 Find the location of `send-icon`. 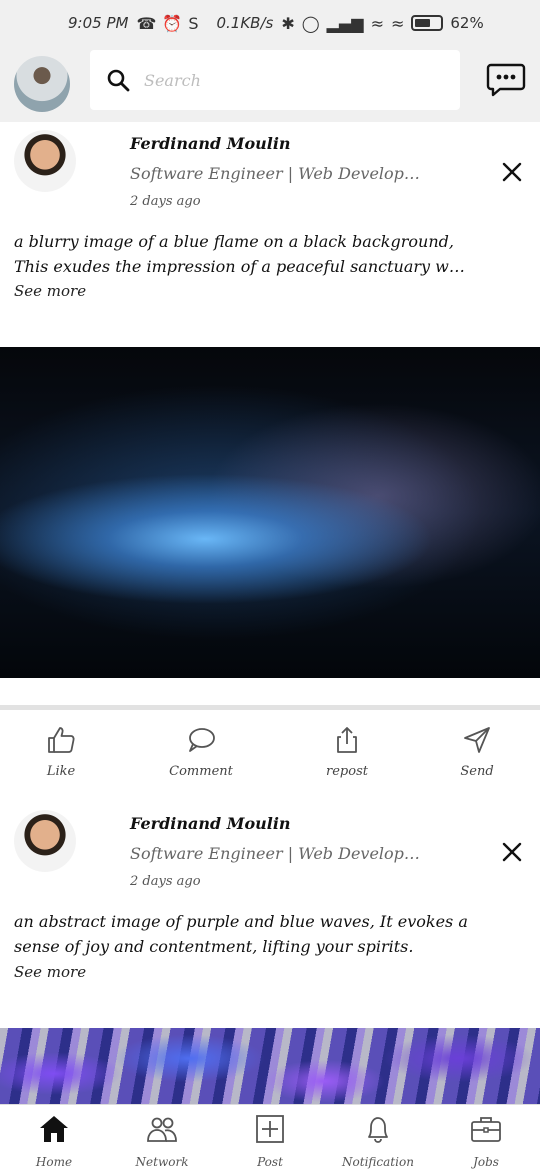

send-icon is located at coordinates (477, 740).